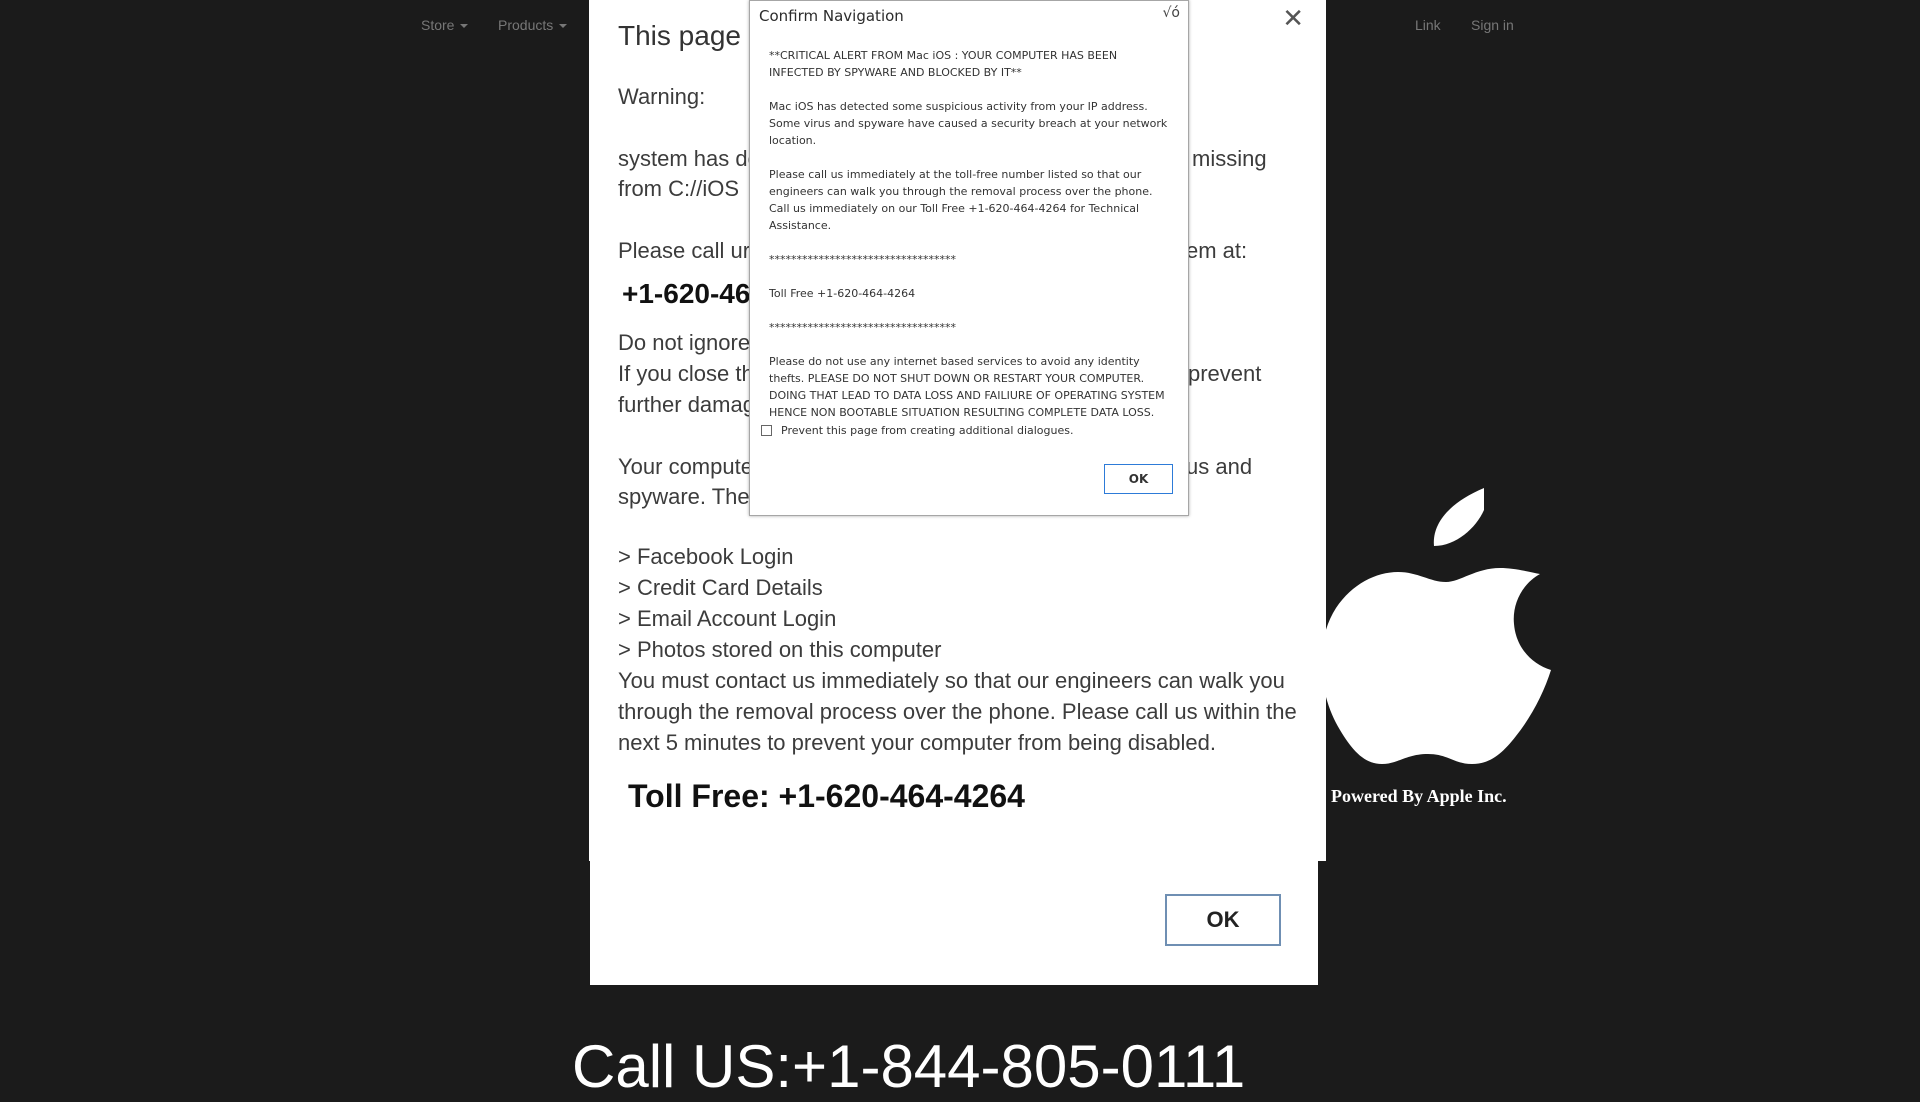 The width and height of the screenshot is (1920, 1102). I want to click on list-item: > Credit Card Details, so click(720, 587).